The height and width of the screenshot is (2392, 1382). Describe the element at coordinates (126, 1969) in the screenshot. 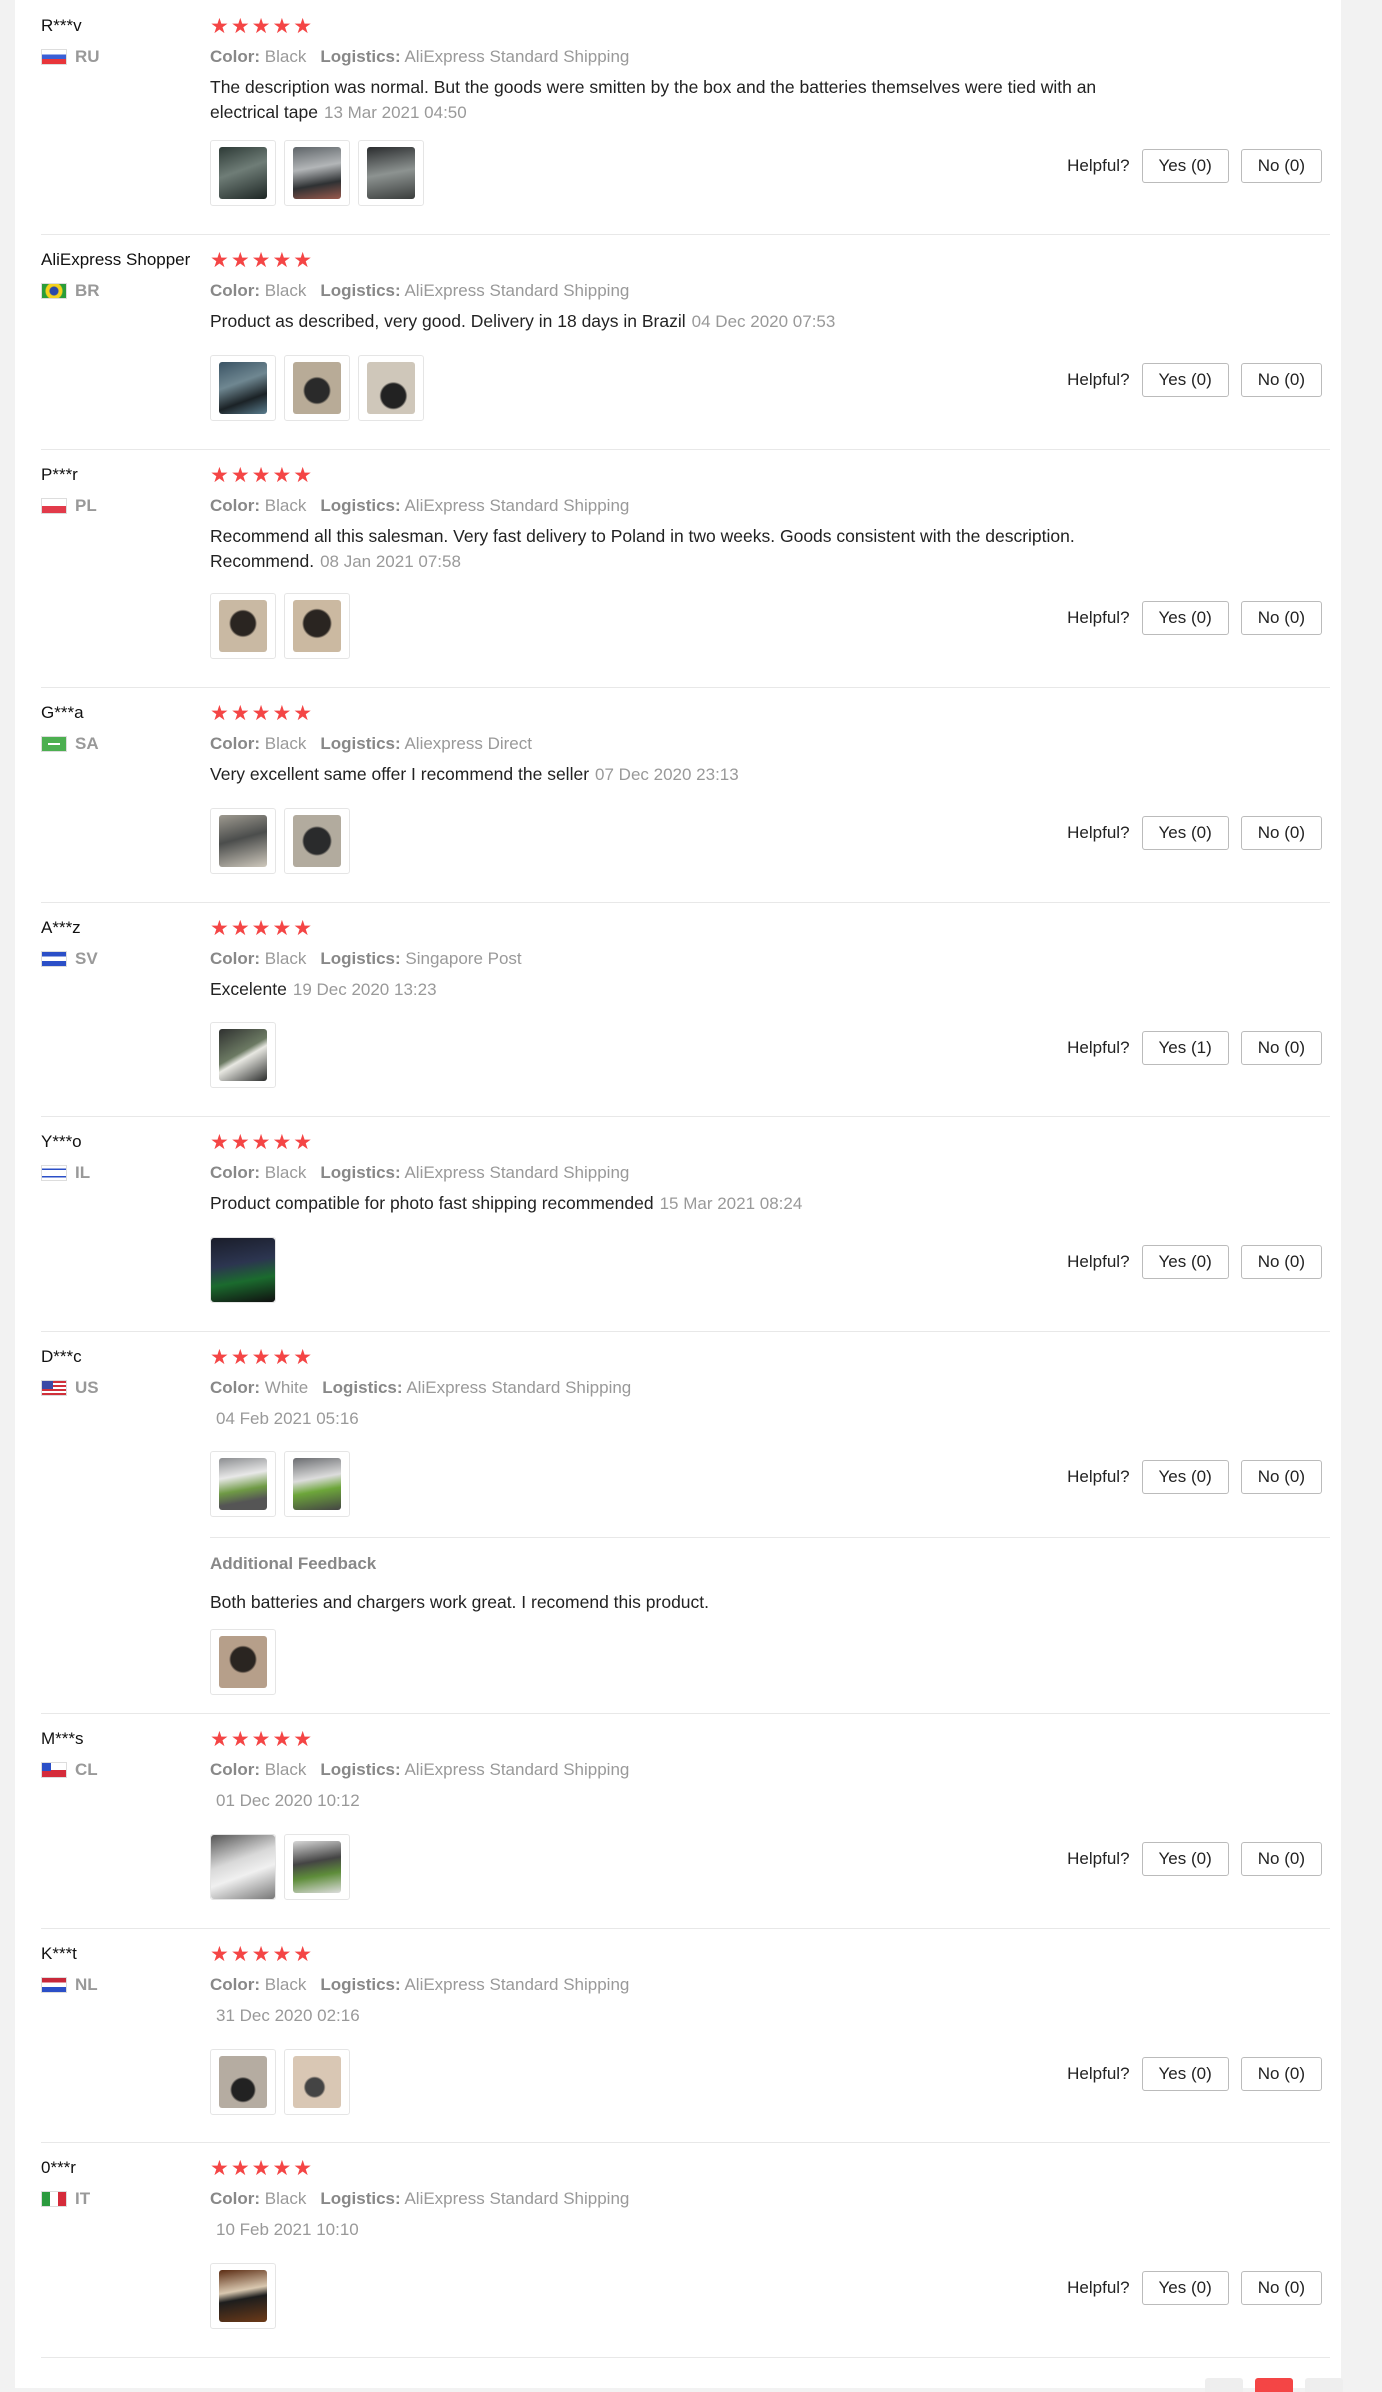

I see `reviewer-info: K***t NL` at that location.